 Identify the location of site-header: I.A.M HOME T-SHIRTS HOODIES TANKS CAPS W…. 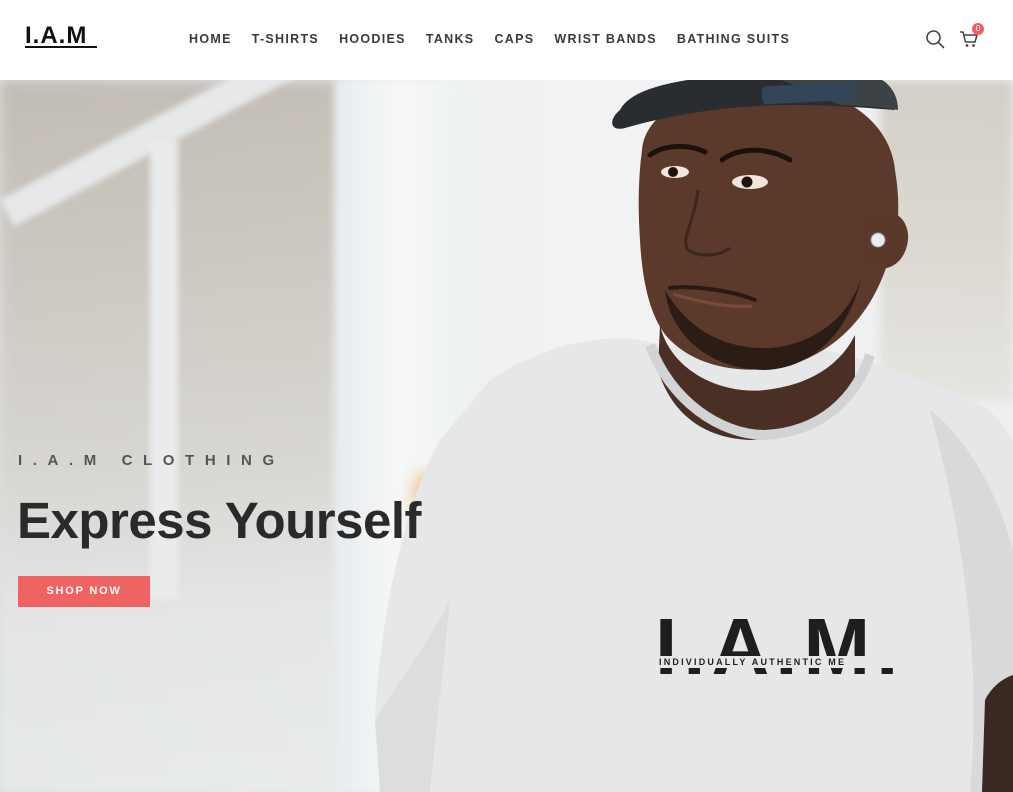
(506, 40).